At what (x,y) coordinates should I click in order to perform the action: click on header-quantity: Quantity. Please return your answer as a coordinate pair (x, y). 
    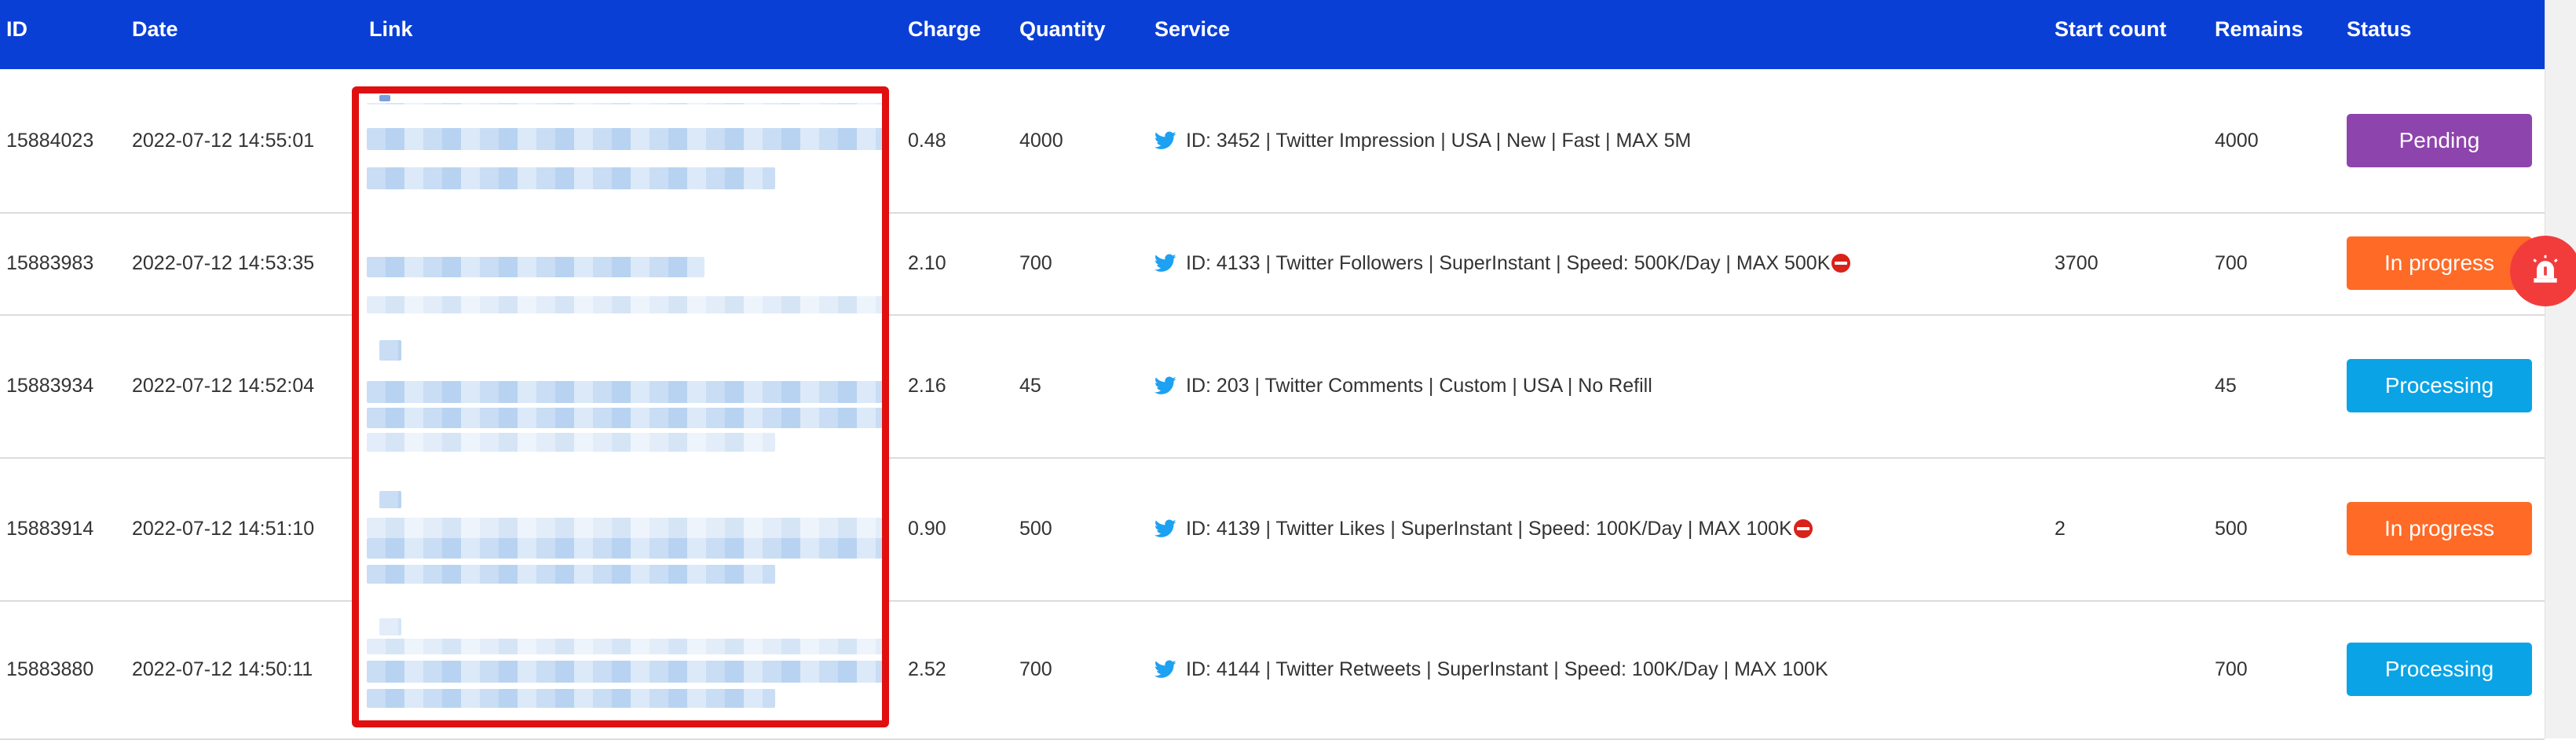
    Looking at the image, I should click on (1062, 29).